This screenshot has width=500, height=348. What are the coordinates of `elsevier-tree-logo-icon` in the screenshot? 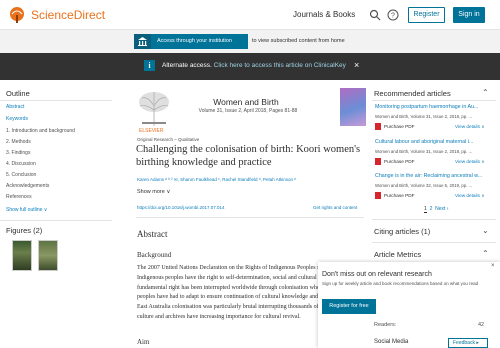 It's located at (17, 15).